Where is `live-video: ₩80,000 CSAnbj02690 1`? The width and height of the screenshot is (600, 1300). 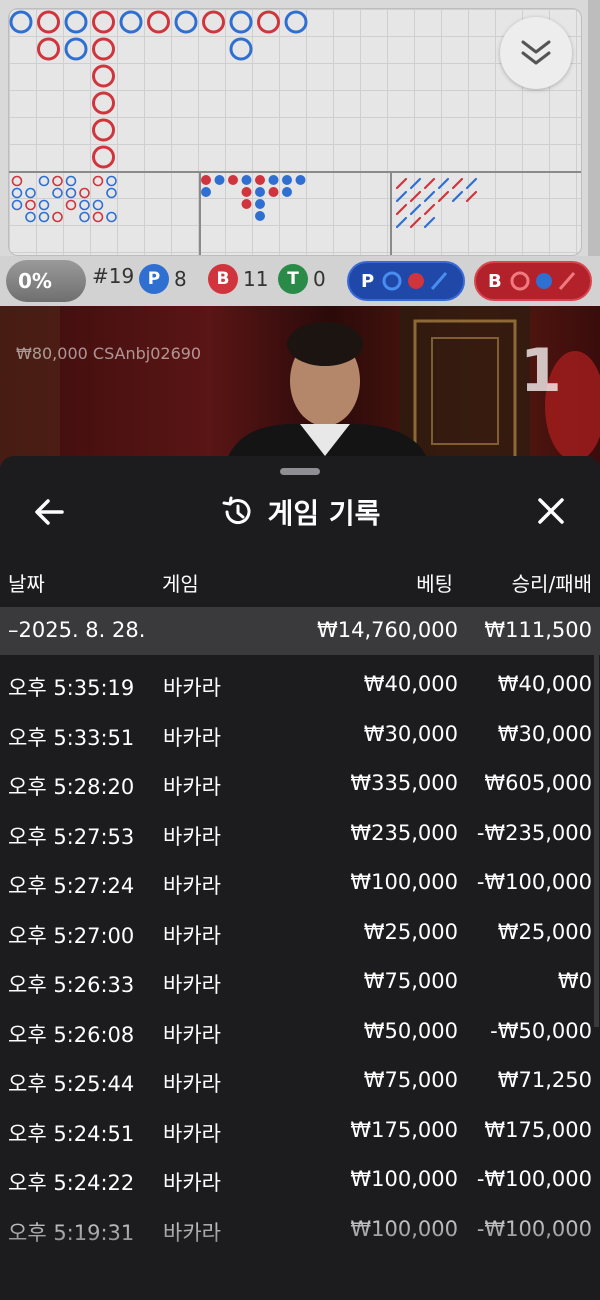
live-video: ₩80,000 CSAnbj02690 1 is located at coordinates (300, 386).